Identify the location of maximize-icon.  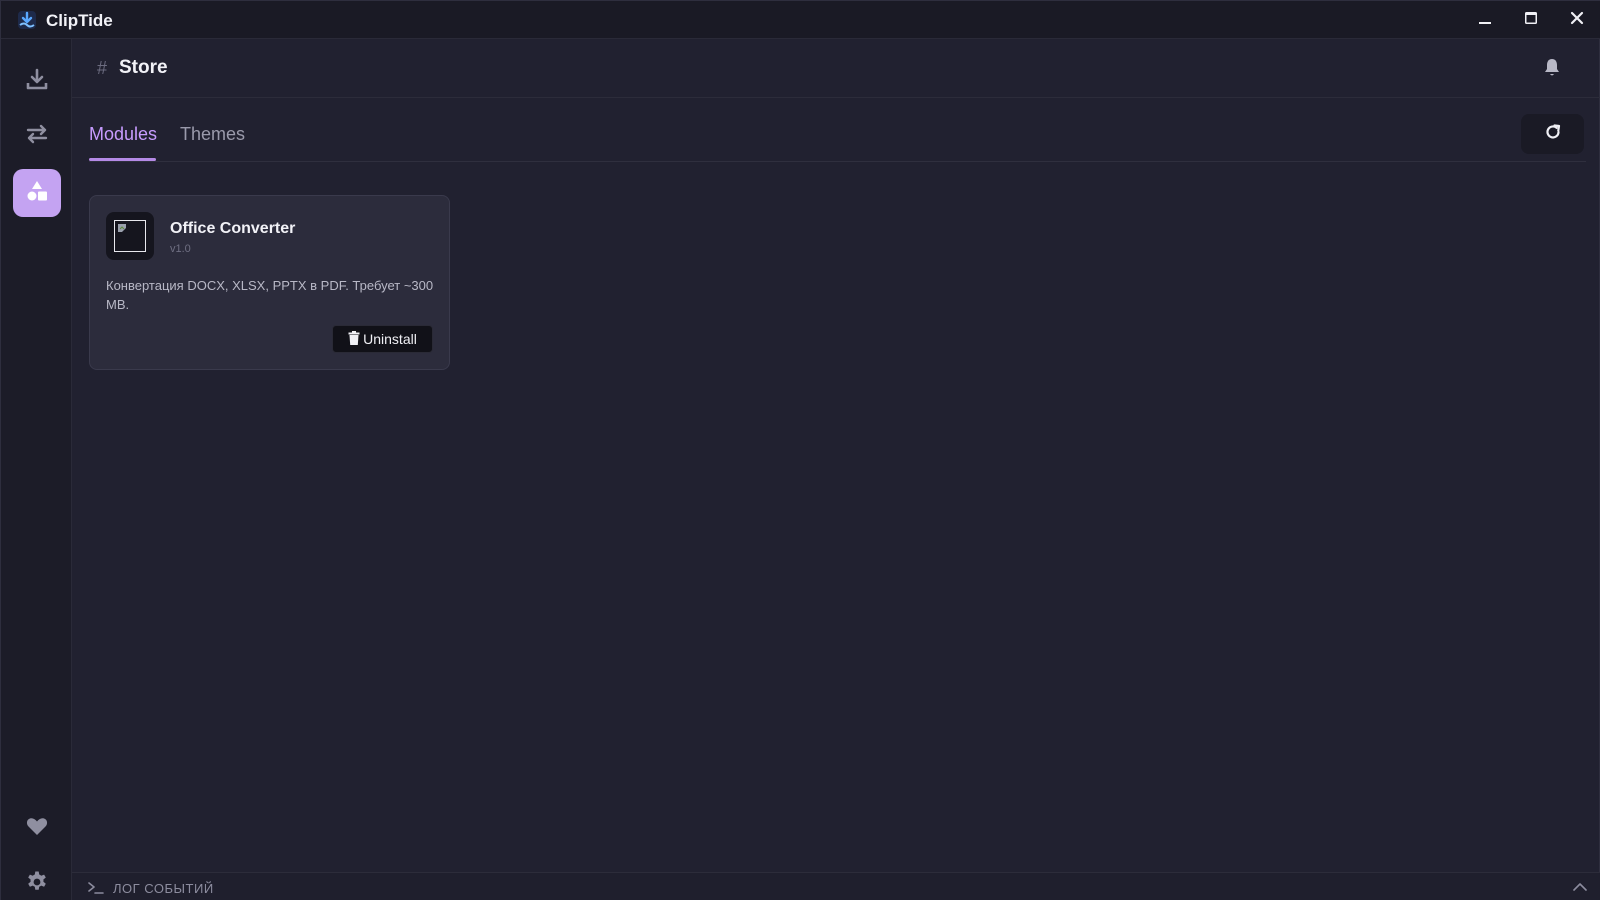
(1531, 20).